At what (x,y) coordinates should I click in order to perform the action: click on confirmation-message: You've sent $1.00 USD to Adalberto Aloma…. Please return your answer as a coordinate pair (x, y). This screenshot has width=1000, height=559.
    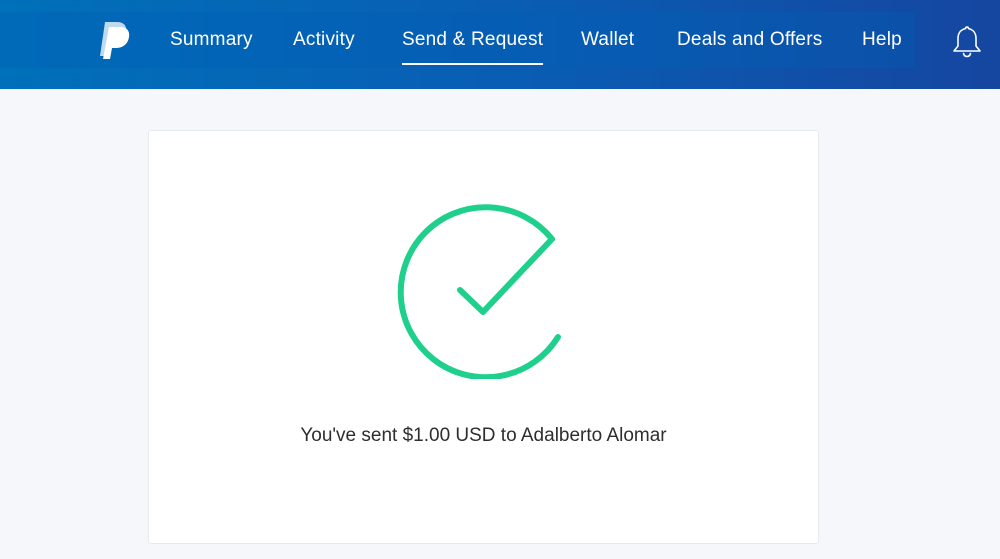
    Looking at the image, I should click on (483, 435).